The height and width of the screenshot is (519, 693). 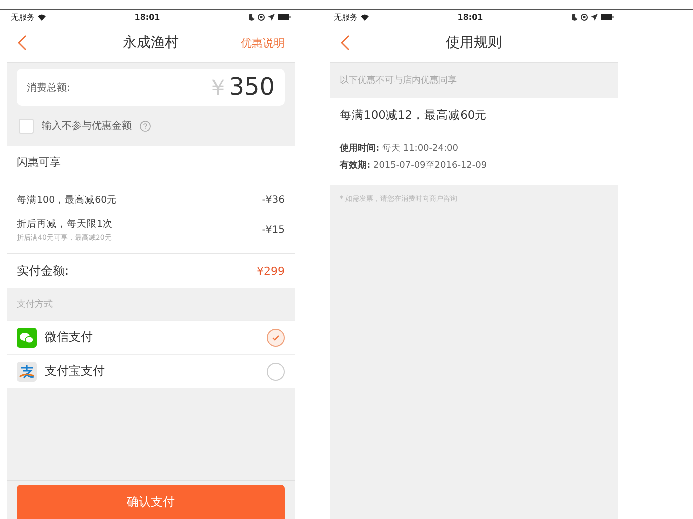 I want to click on discount-amount: -¥36, so click(x=273, y=200).